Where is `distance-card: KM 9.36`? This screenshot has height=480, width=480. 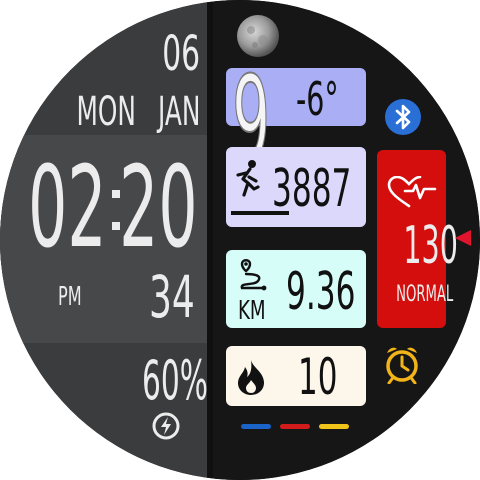
distance-card: KM 9.36 is located at coordinates (296, 289).